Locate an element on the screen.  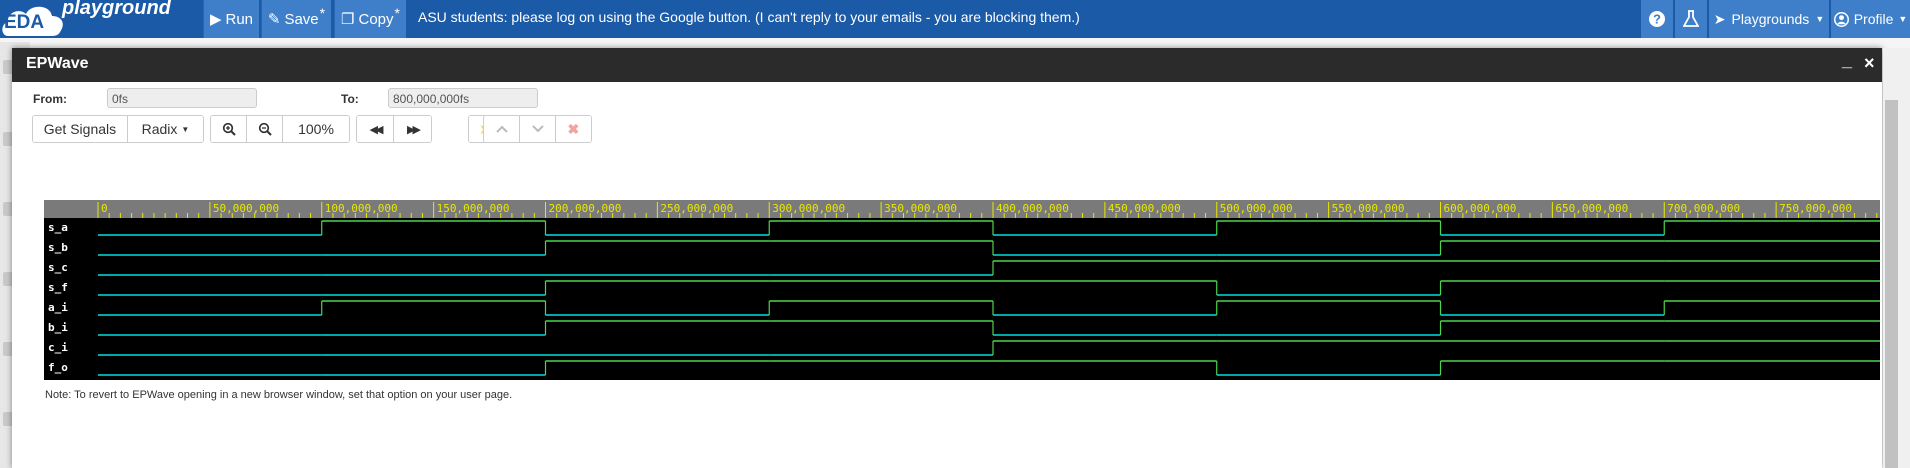
radix-button: Radix ▼ is located at coordinates (165, 129).